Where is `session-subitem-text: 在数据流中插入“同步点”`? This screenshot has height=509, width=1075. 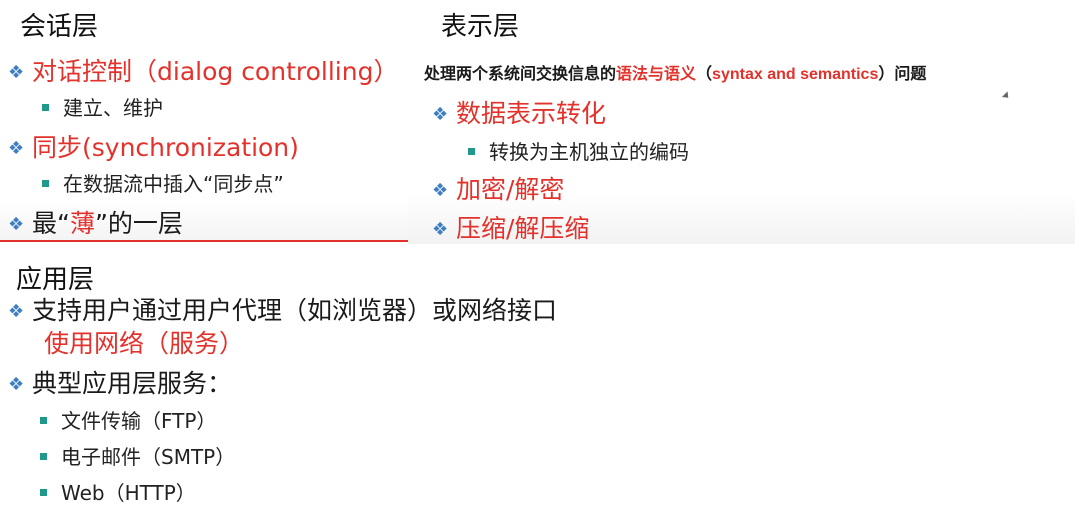 session-subitem-text: 在数据流中插入“同步点” is located at coordinates (173, 184).